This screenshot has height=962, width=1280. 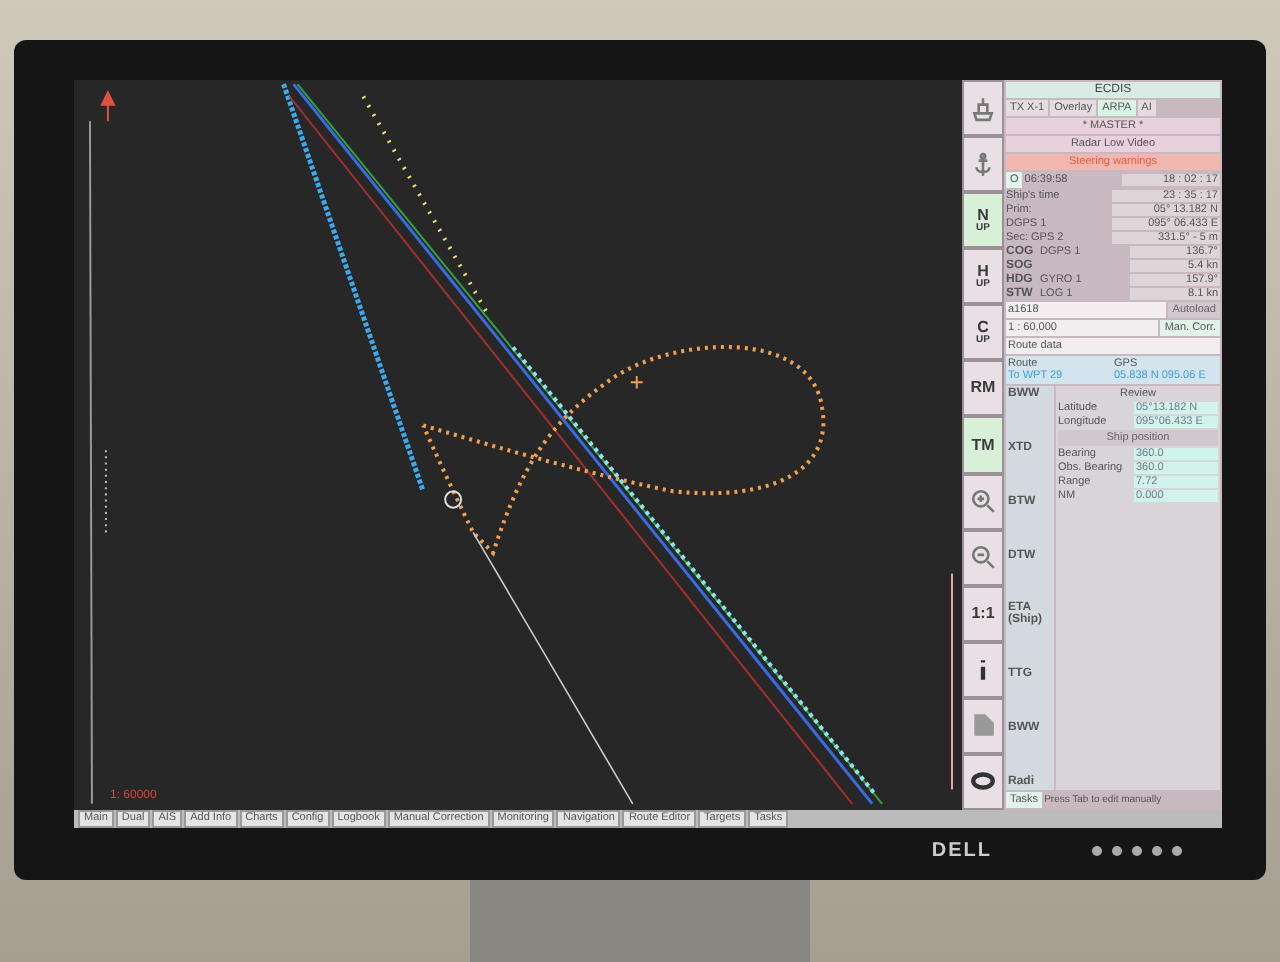 I want to click on monitor-logo: DELL, so click(x=961, y=851).